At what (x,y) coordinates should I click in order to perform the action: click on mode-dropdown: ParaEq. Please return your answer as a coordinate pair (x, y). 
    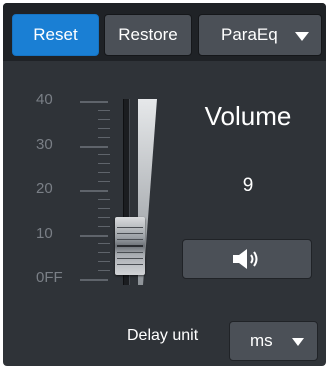
    Looking at the image, I should click on (260, 35).